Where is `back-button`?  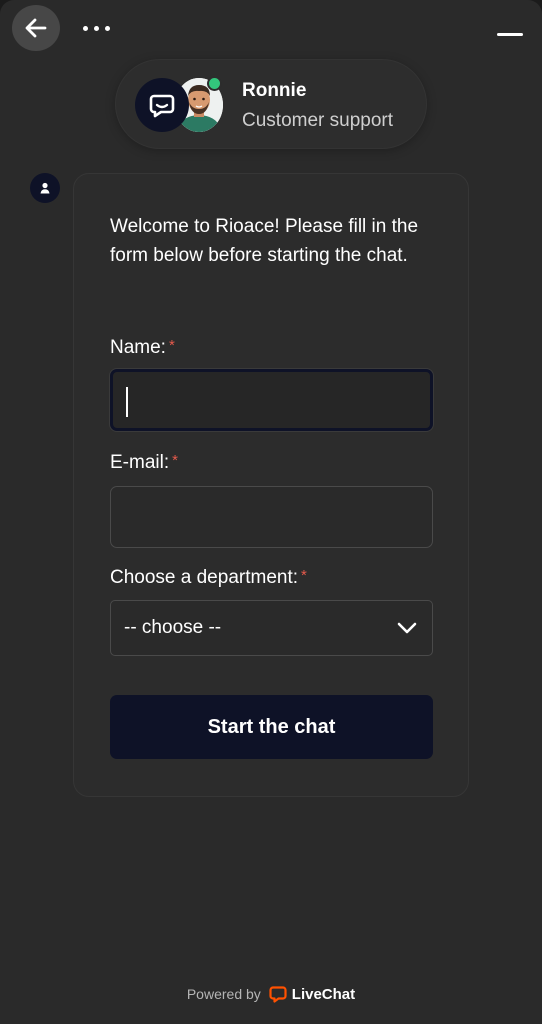 back-button is located at coordinates (36, 28).